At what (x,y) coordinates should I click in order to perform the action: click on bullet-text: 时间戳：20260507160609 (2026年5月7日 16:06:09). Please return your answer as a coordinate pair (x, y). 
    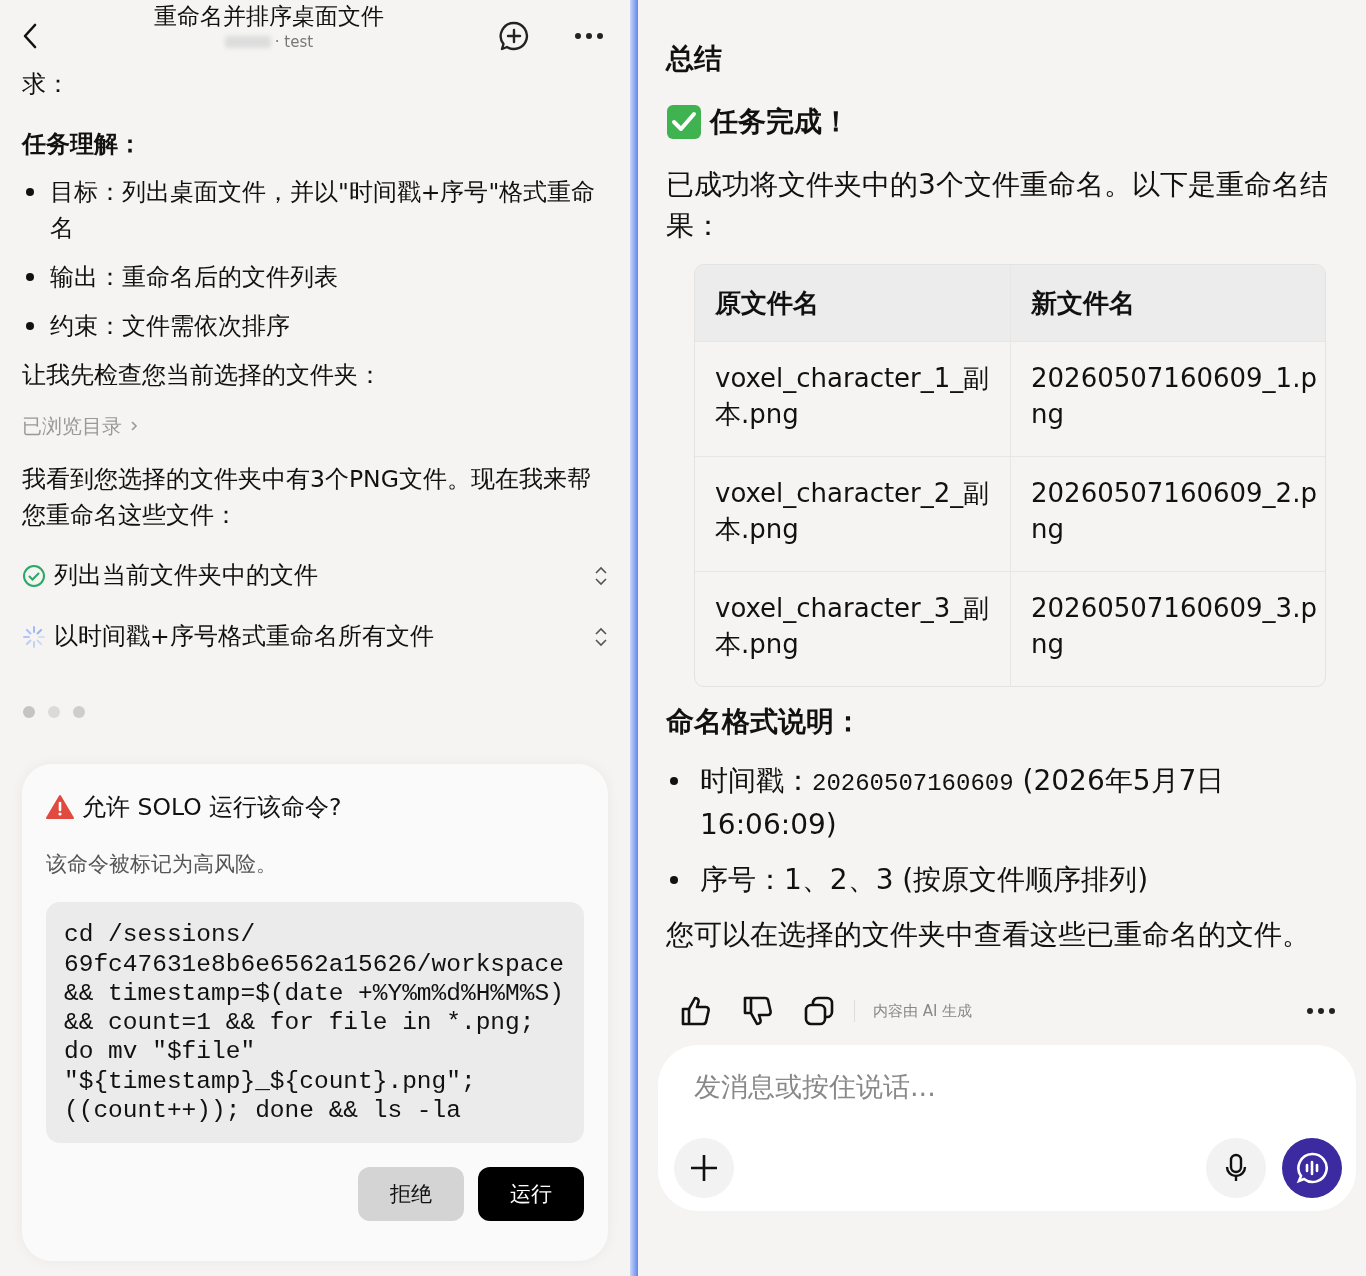
    Looking at the image, I should click on (963, 803).